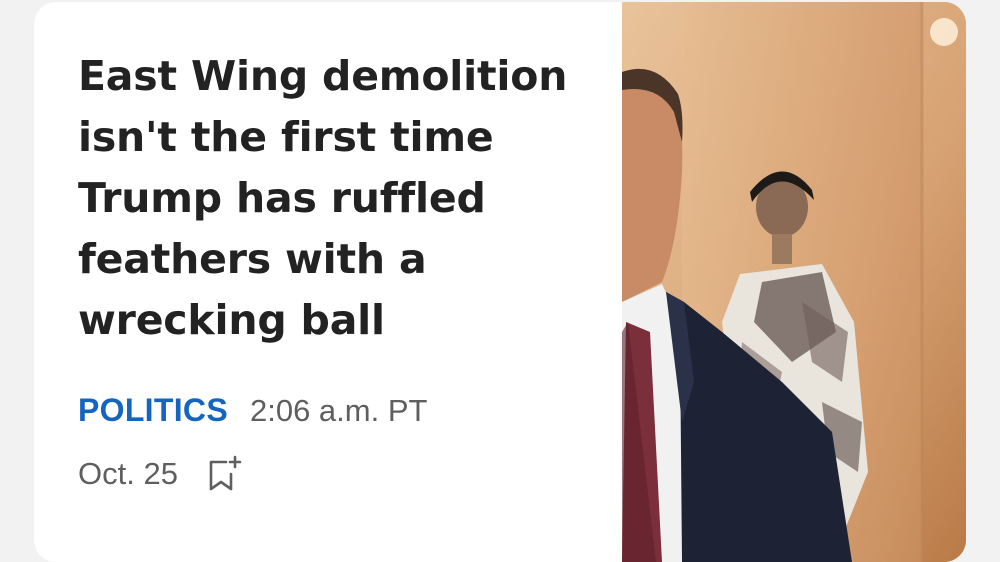 The image size is (1000, 562). I want to click on category-label: POLITICS, so click(153, 410).